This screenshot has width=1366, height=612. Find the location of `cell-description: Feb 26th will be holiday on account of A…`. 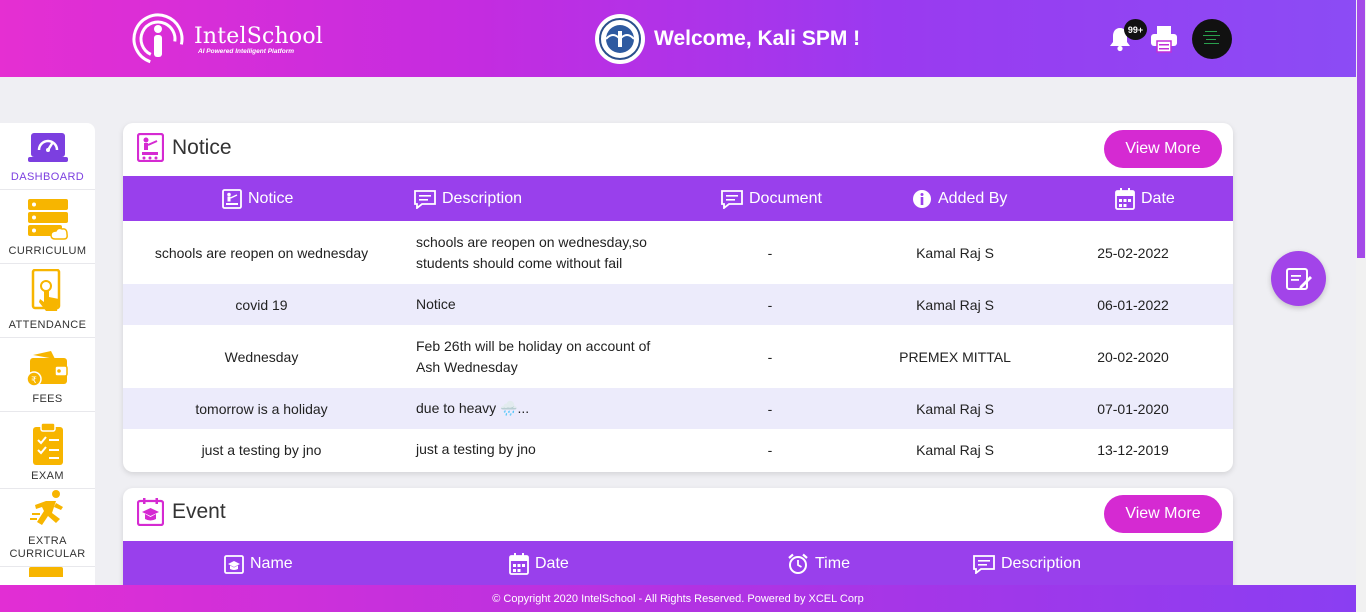

cell-description: Feb 26th will be holiday on account of A… is located at coordinates (533, 356).